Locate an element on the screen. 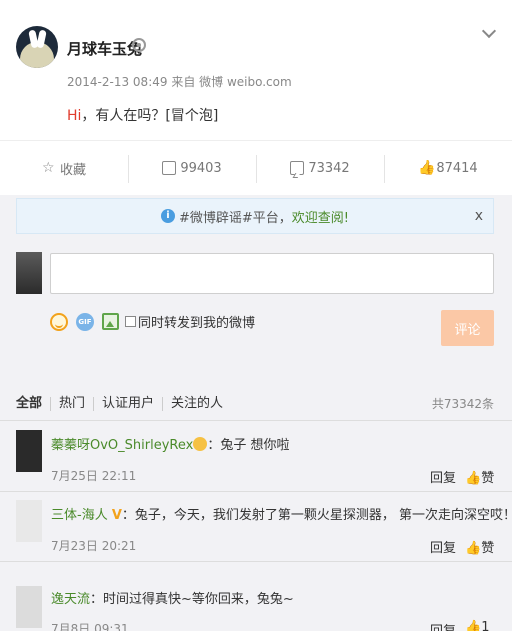 The height and width of the screenshot is (631, 512). repost-button: 99403 is located at coordinates (192, 168).